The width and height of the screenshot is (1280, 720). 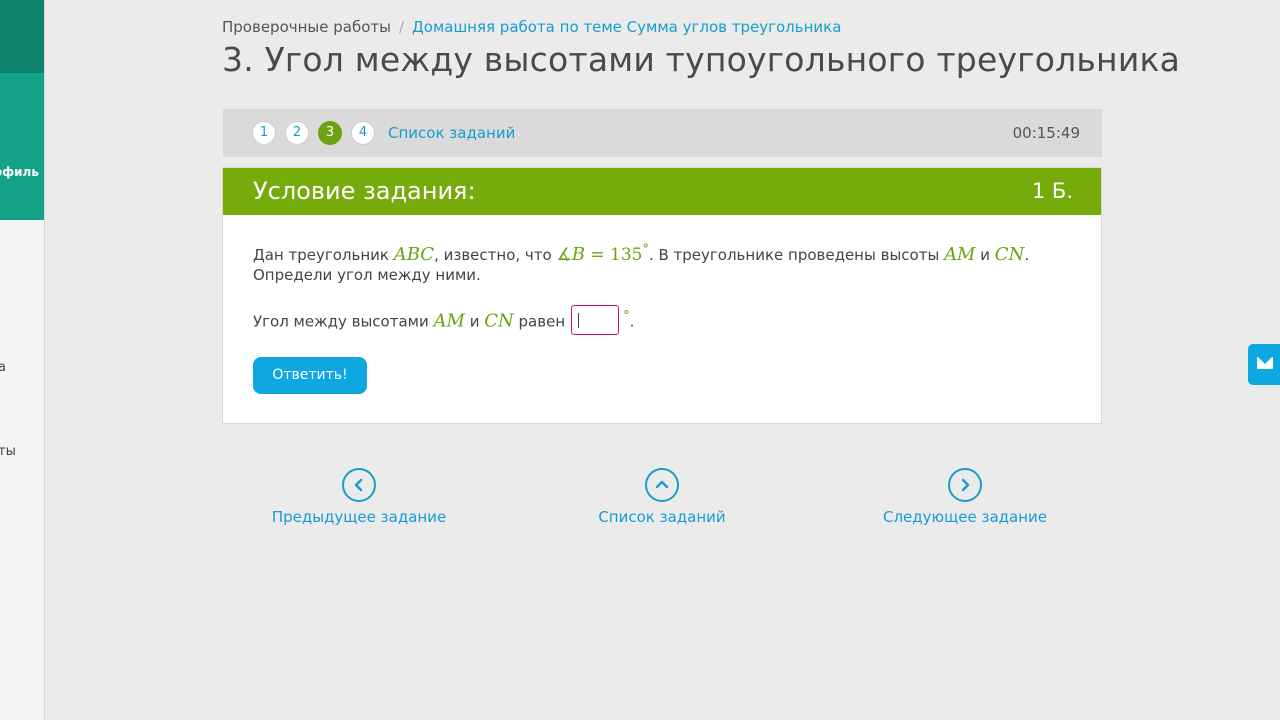 I want to click on answer-text: и, so click(x=474, y=321).